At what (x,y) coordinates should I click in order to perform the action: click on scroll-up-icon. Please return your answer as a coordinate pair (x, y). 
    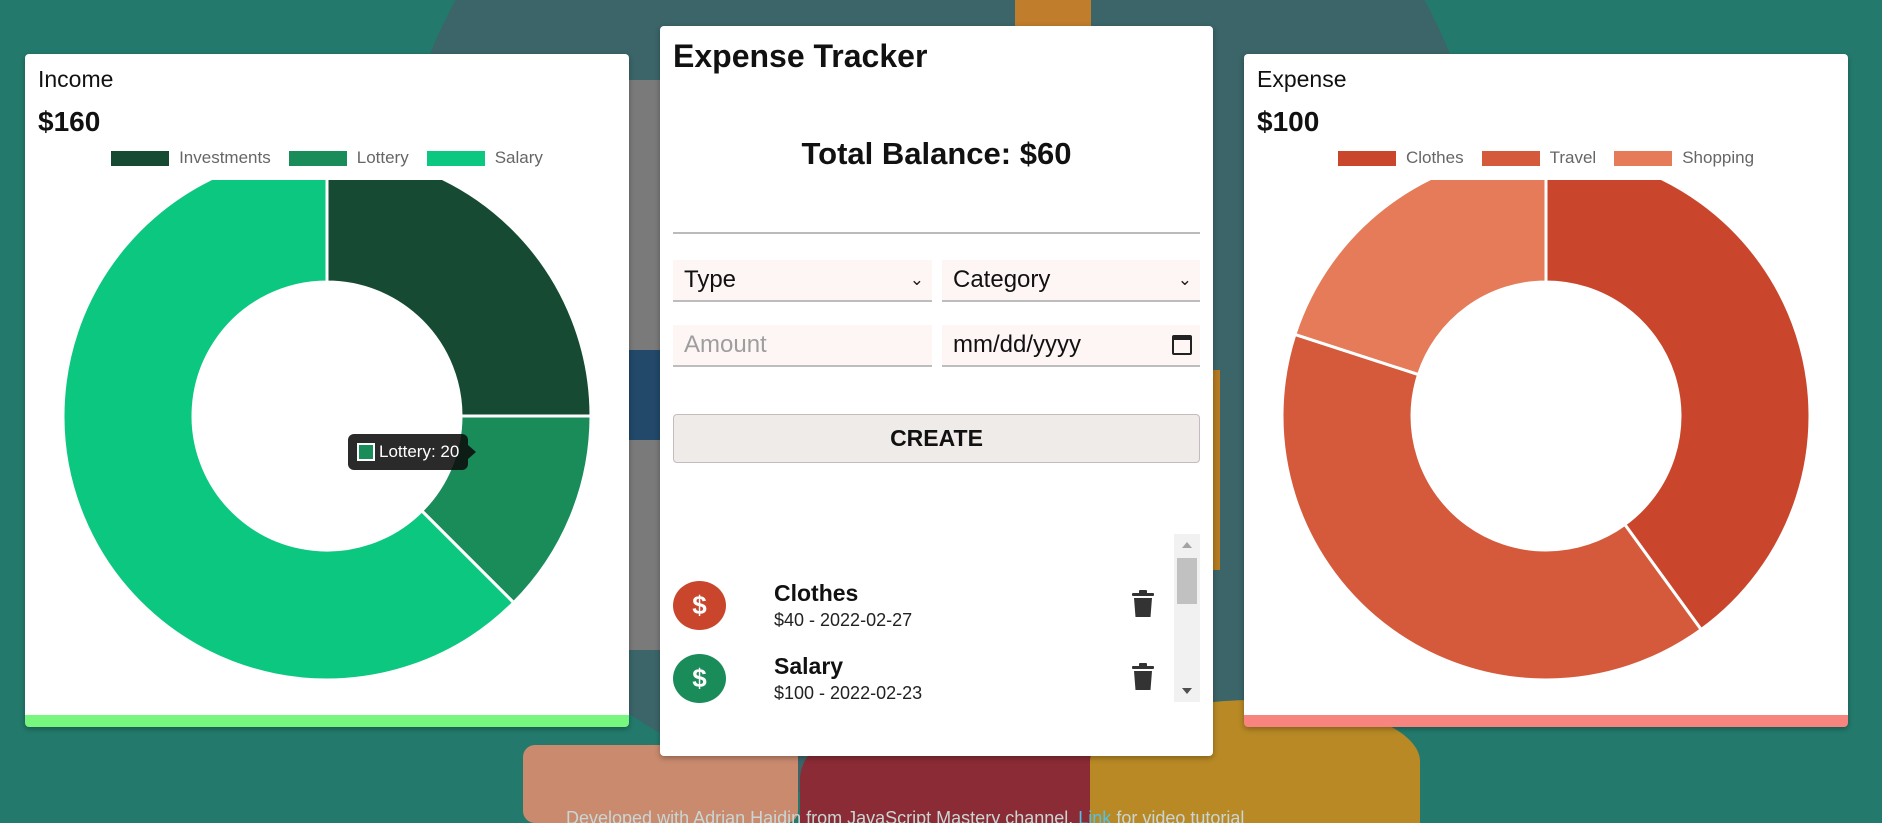
    Looking at the image, I should click on (1187, 545).